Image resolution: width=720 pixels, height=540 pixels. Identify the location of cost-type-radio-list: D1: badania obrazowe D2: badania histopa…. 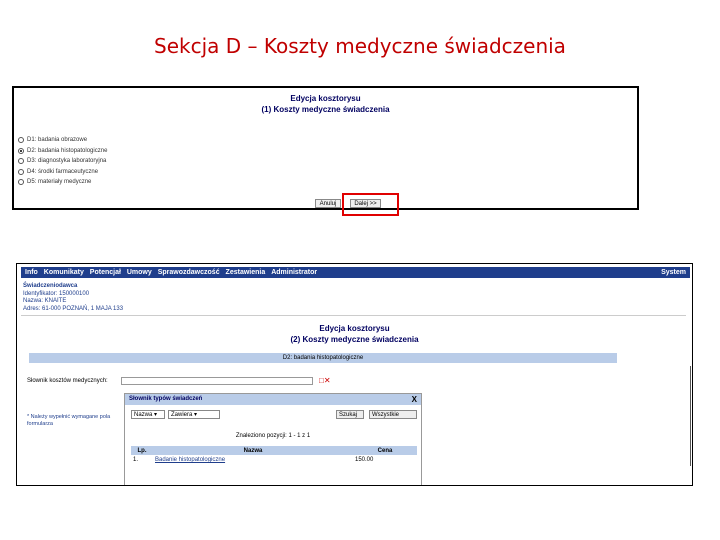
(62, 161).